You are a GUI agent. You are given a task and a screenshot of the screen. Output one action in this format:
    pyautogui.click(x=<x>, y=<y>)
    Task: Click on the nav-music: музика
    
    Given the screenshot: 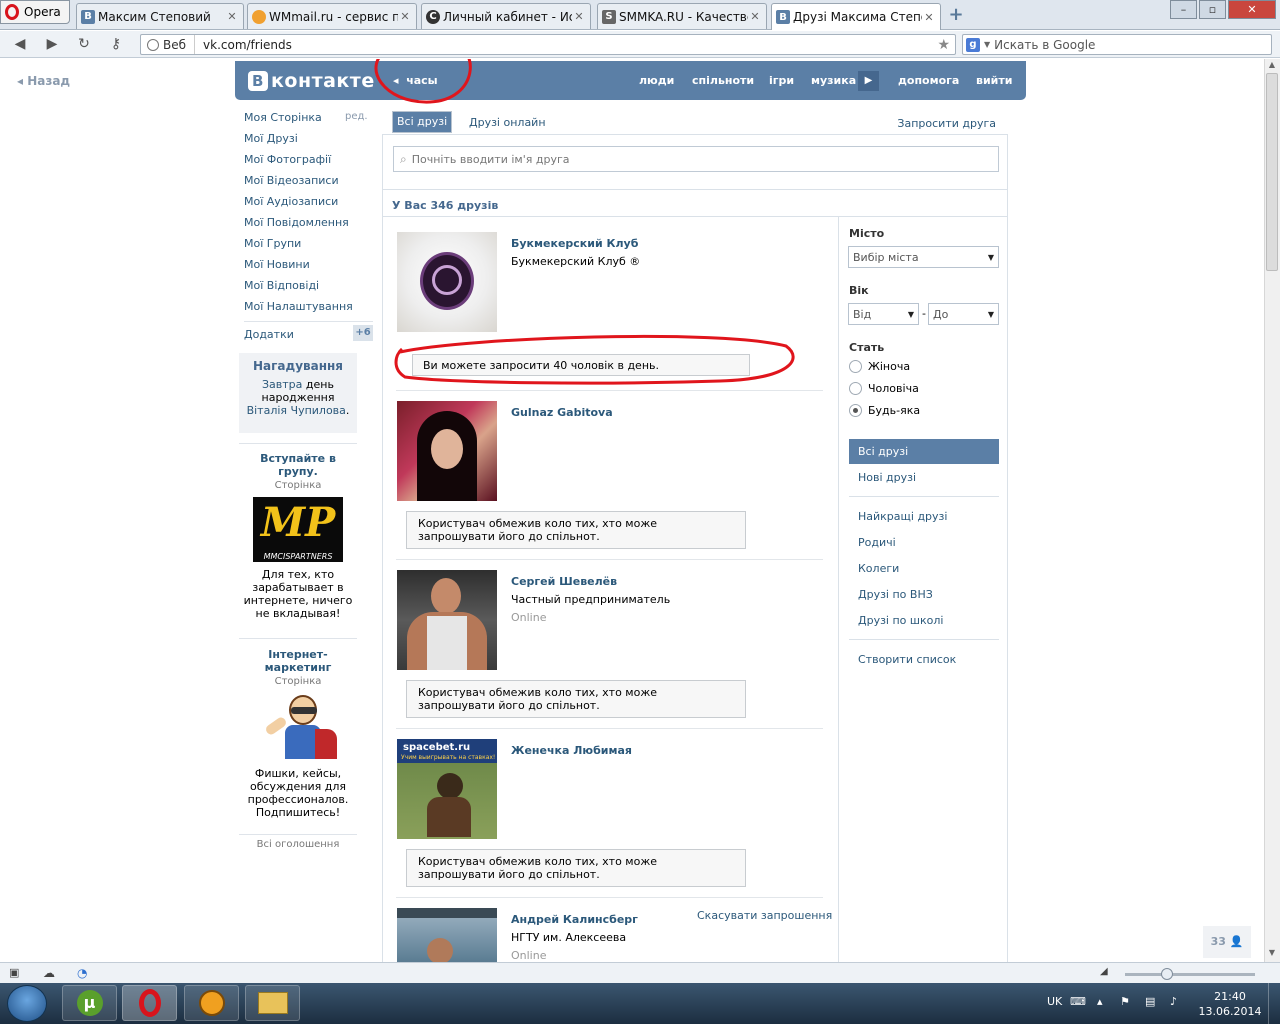 What is the action you would take?
    pyautogui.click(x=833, y=80)
    